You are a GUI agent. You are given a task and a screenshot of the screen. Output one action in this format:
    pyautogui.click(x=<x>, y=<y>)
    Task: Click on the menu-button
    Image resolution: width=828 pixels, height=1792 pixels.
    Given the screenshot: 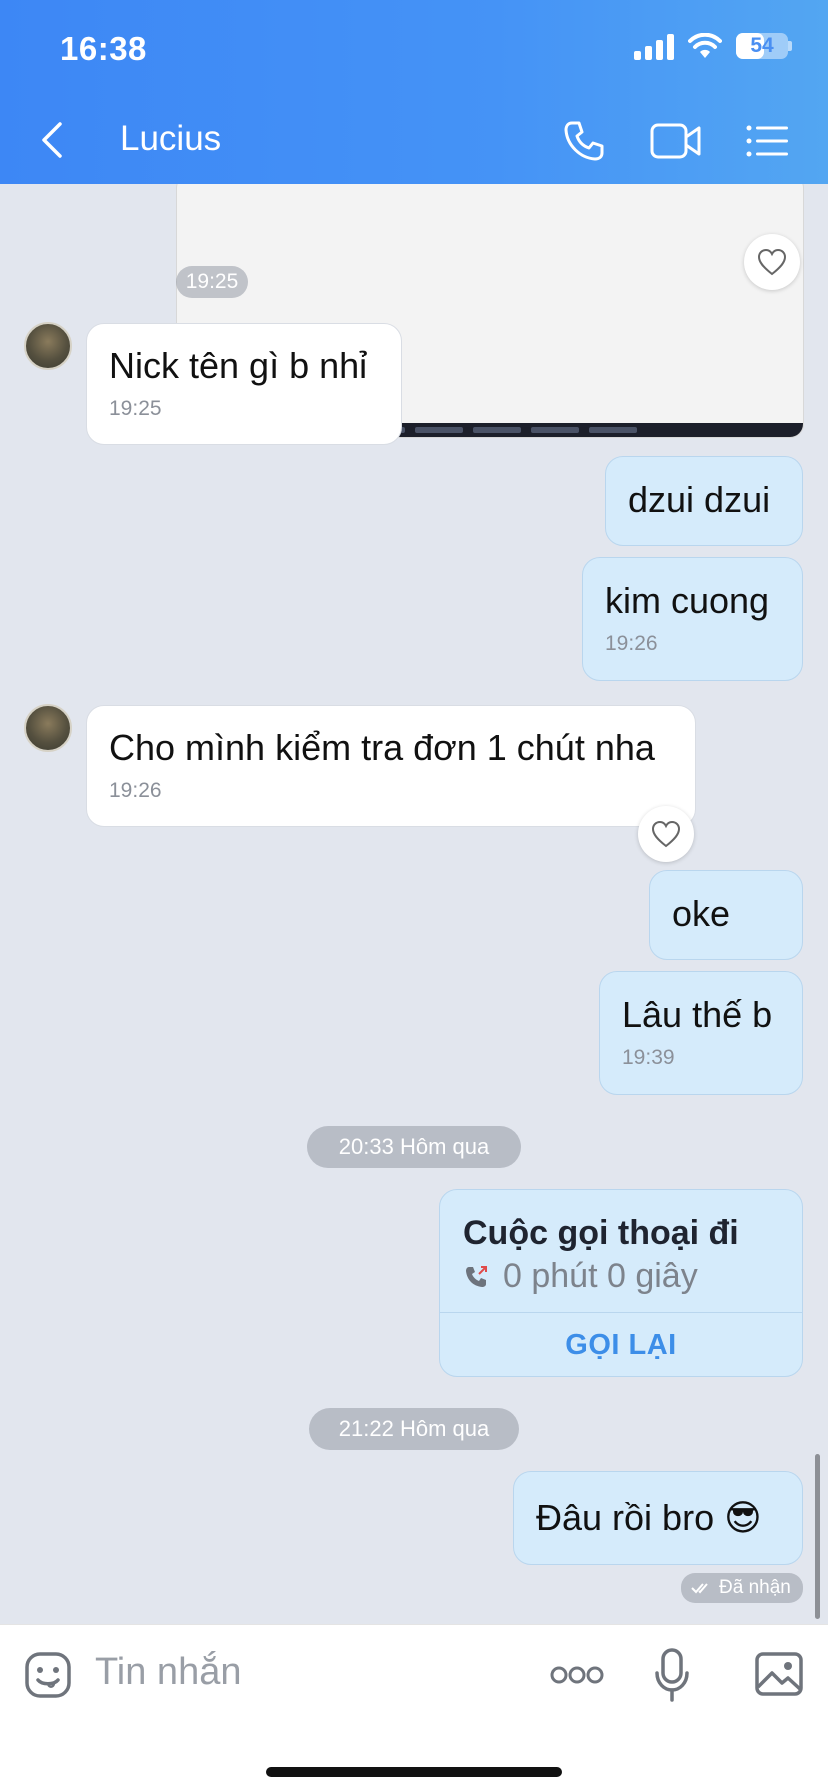 What is the action you would take?
    pyautogui.click(x=768, y=141)
    